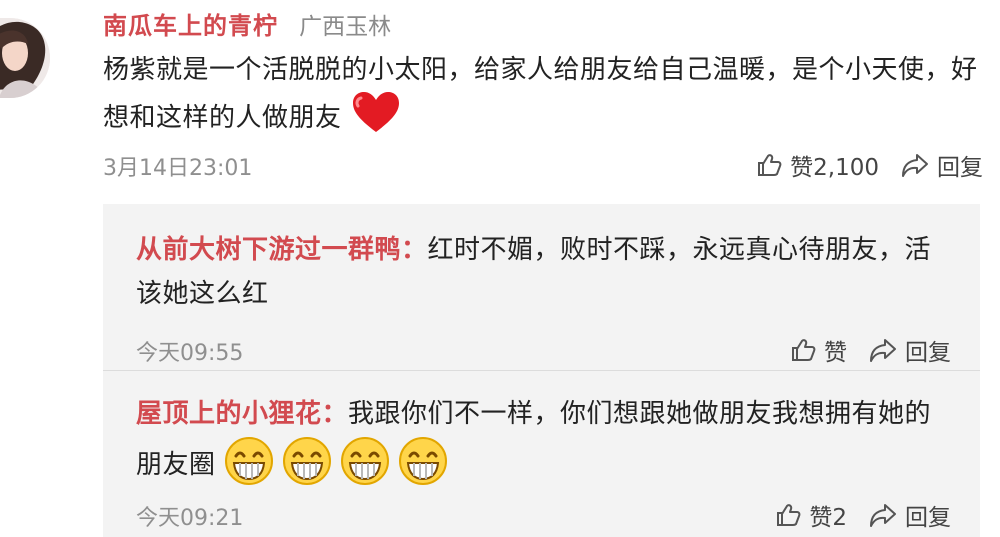 This screenshot has width=1000, height=537. Describe the element at coordinates (190, 518) in the screenshot. I see `reply-time: 今天09:21` at that location.